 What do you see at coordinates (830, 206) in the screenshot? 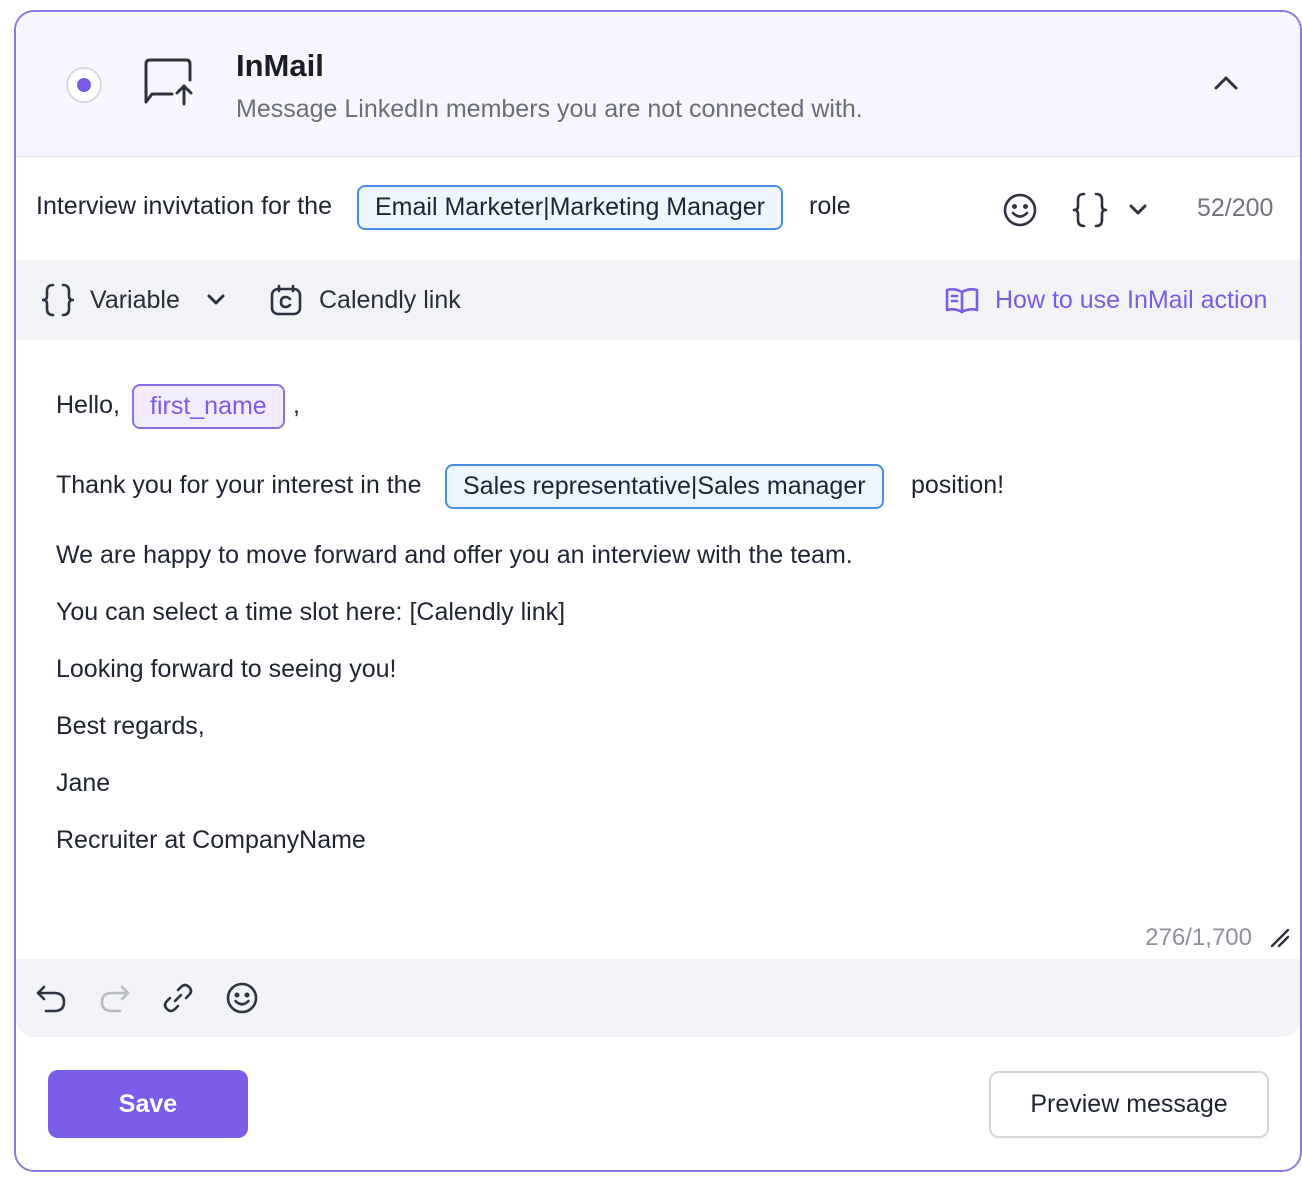
I see `subject-suffix: role` at bounding box center [830, 206].